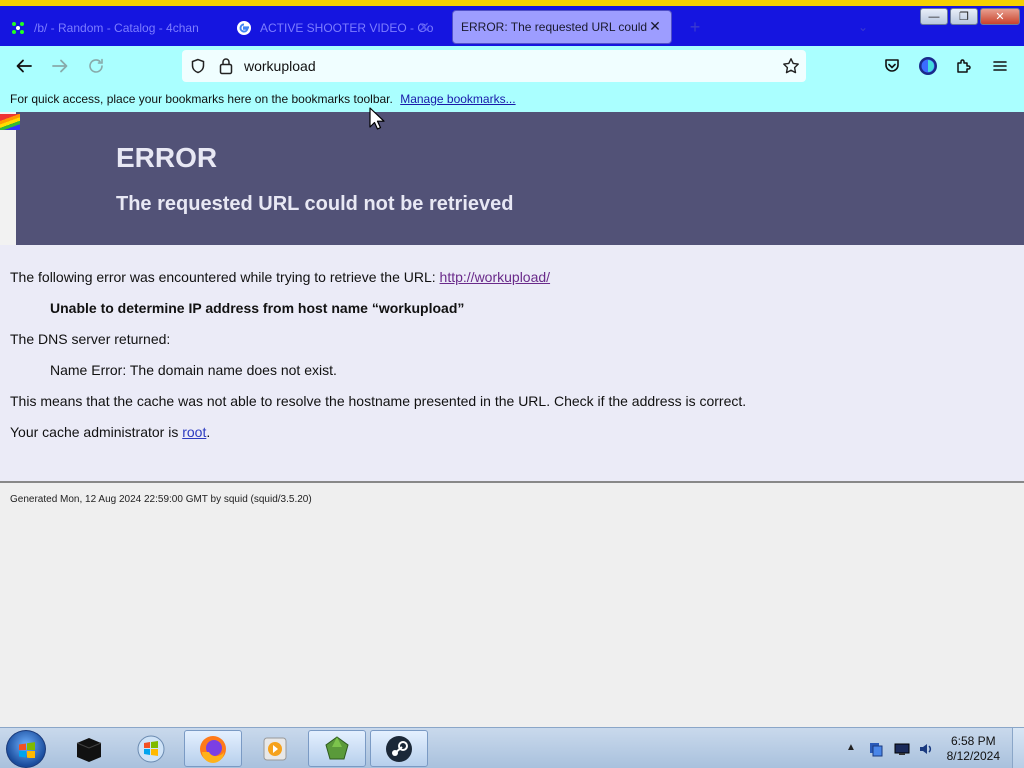 The height and width of the screenshot is (768, 1024). Describe the element at coordinates (791, 66) in the screenshot. I see `star-icon` at that location.